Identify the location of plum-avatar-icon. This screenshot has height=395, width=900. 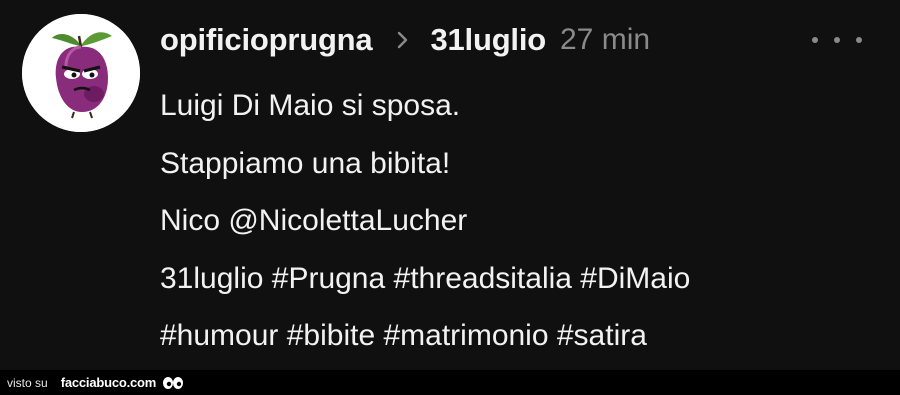
(81, 73).